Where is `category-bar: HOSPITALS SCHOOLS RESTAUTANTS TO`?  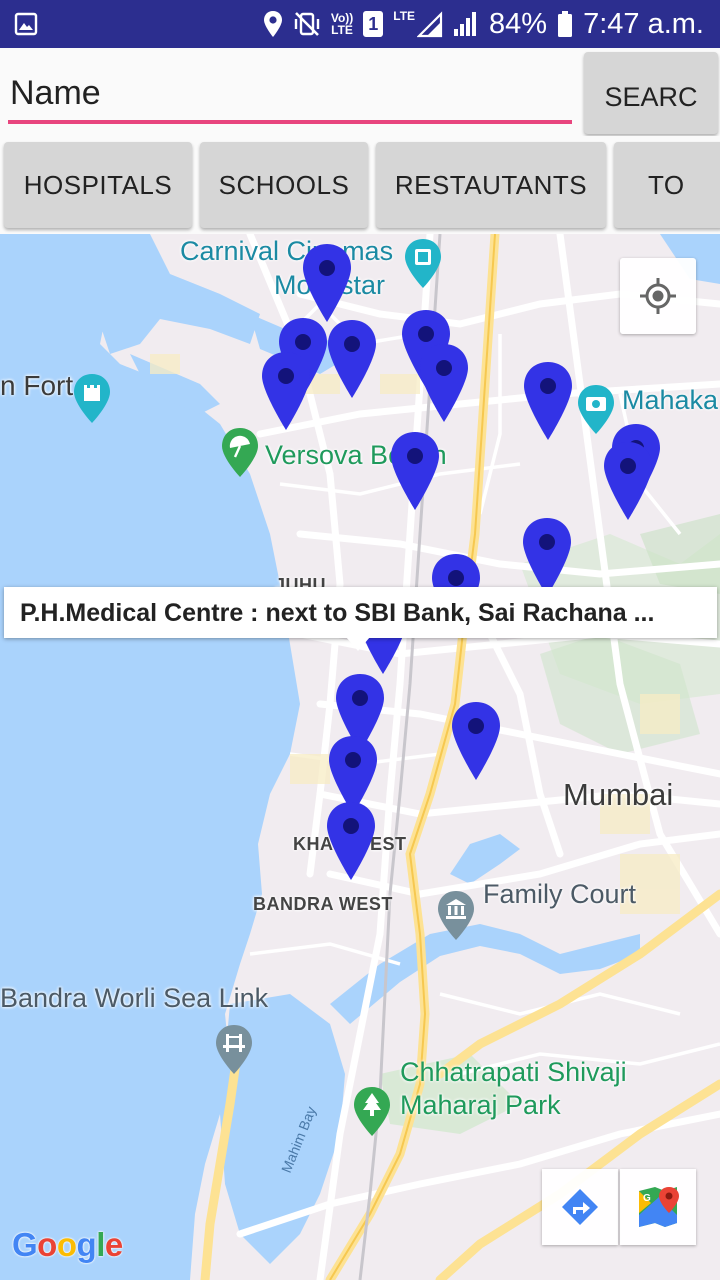 category-bar: HOSPITALS SCHOOLS RESTAUTANTS TO is located at coordinates (360, 185).